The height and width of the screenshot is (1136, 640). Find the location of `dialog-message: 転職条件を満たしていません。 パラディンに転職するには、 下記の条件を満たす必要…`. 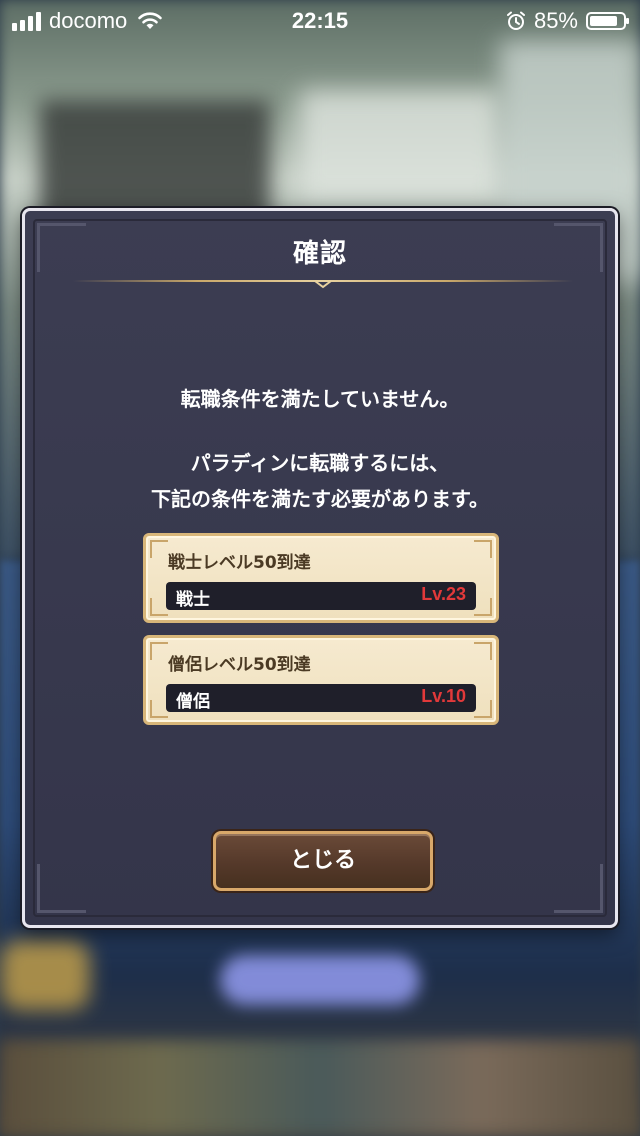

dialog-message: 転職条件を満たしていません。 パラディンに転職するには、 下記の条件を満たす必要… is located at coordinates (320, 449).